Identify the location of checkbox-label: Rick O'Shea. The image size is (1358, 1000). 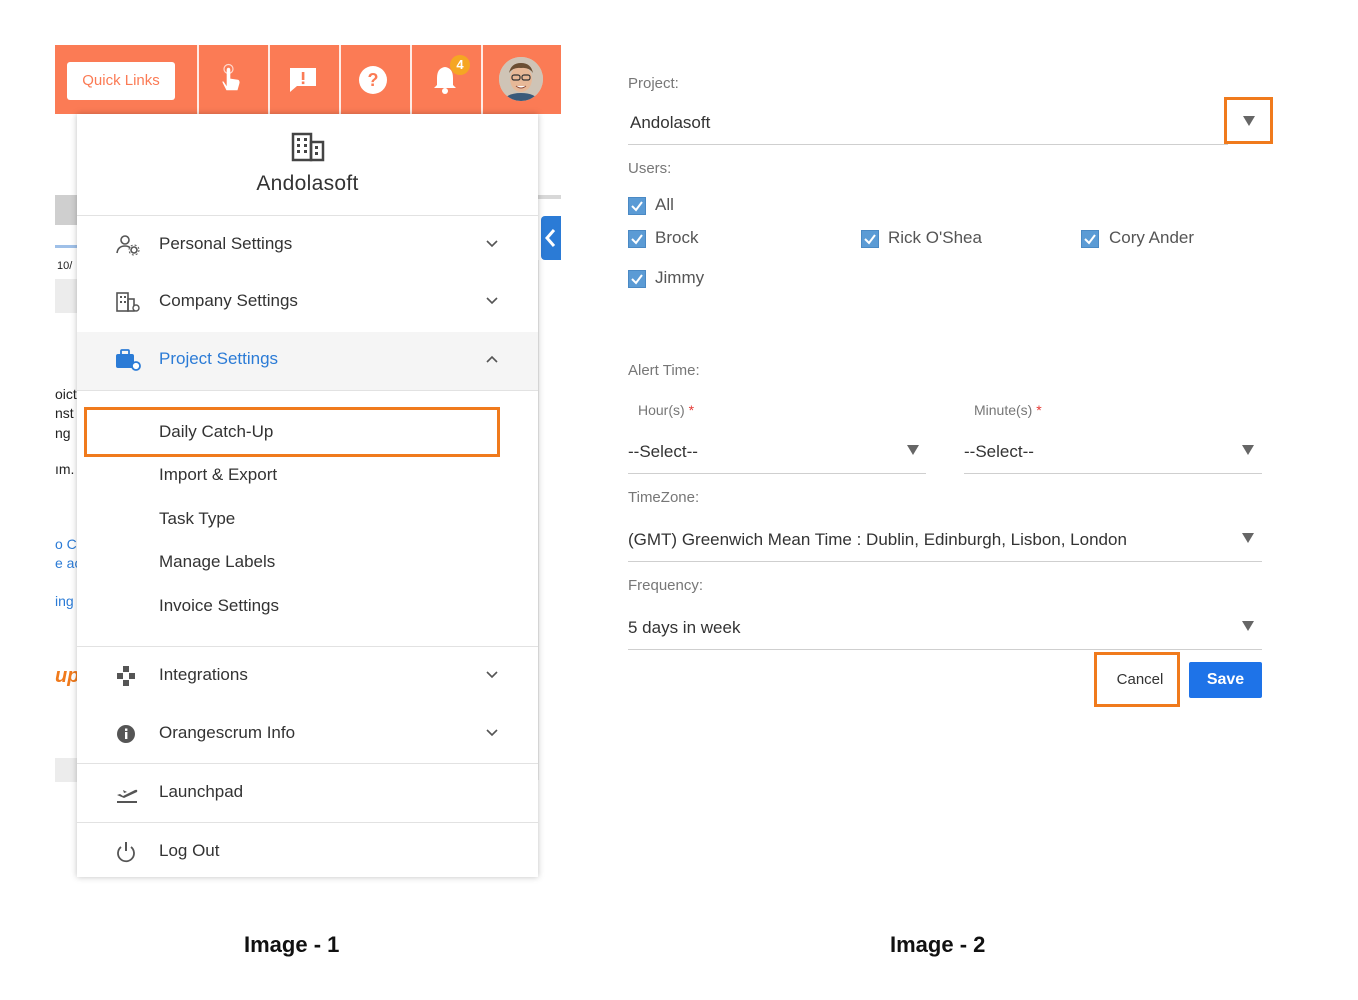
(935, 237).